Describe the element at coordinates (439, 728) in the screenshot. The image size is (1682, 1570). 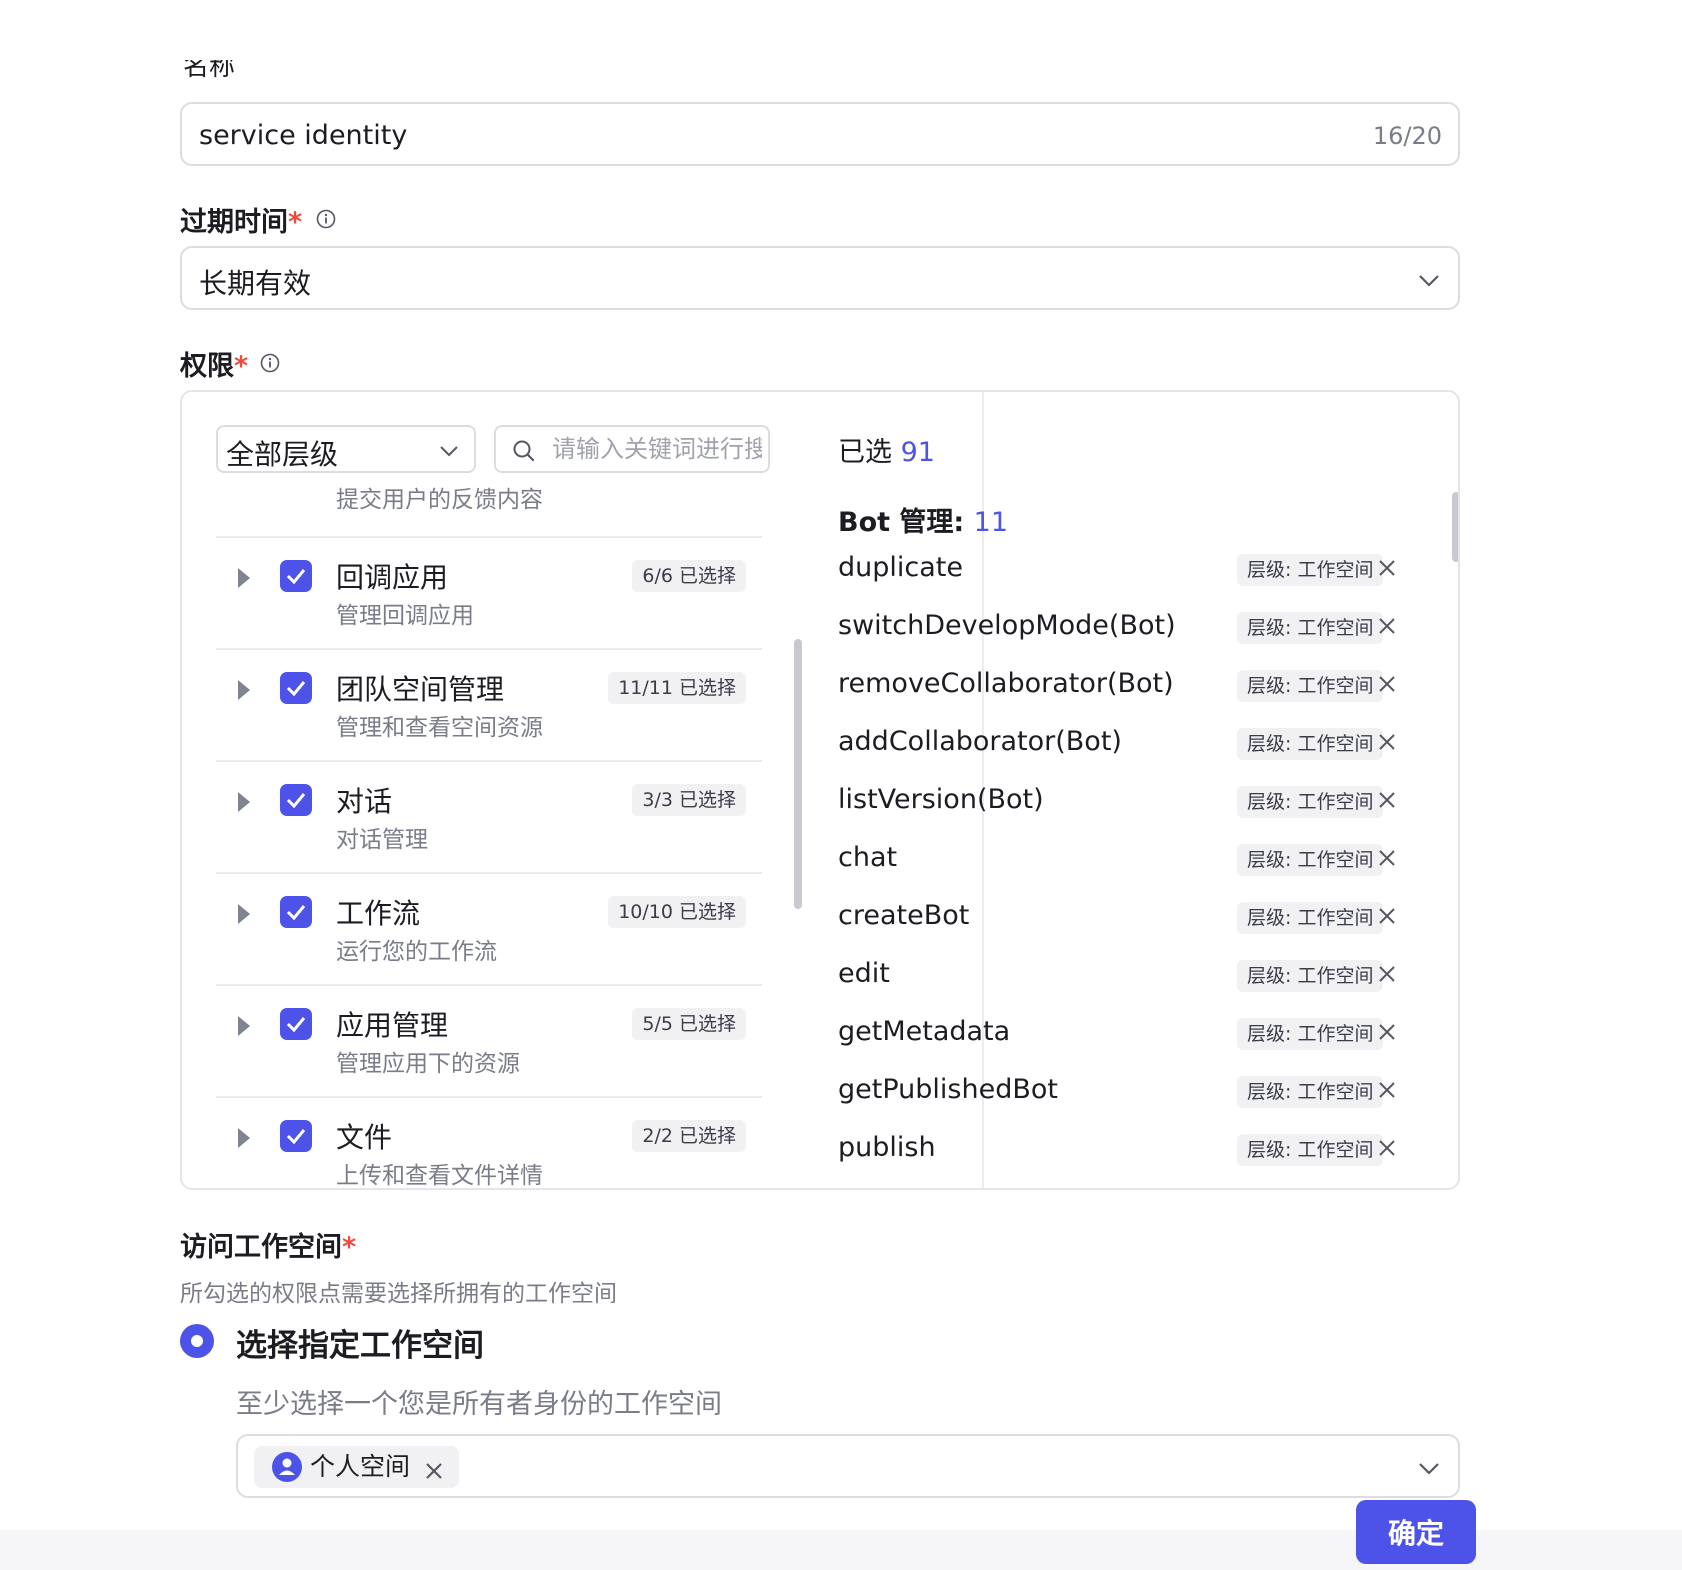
I see `category-desc: 管理和查看空间资源` at that location.